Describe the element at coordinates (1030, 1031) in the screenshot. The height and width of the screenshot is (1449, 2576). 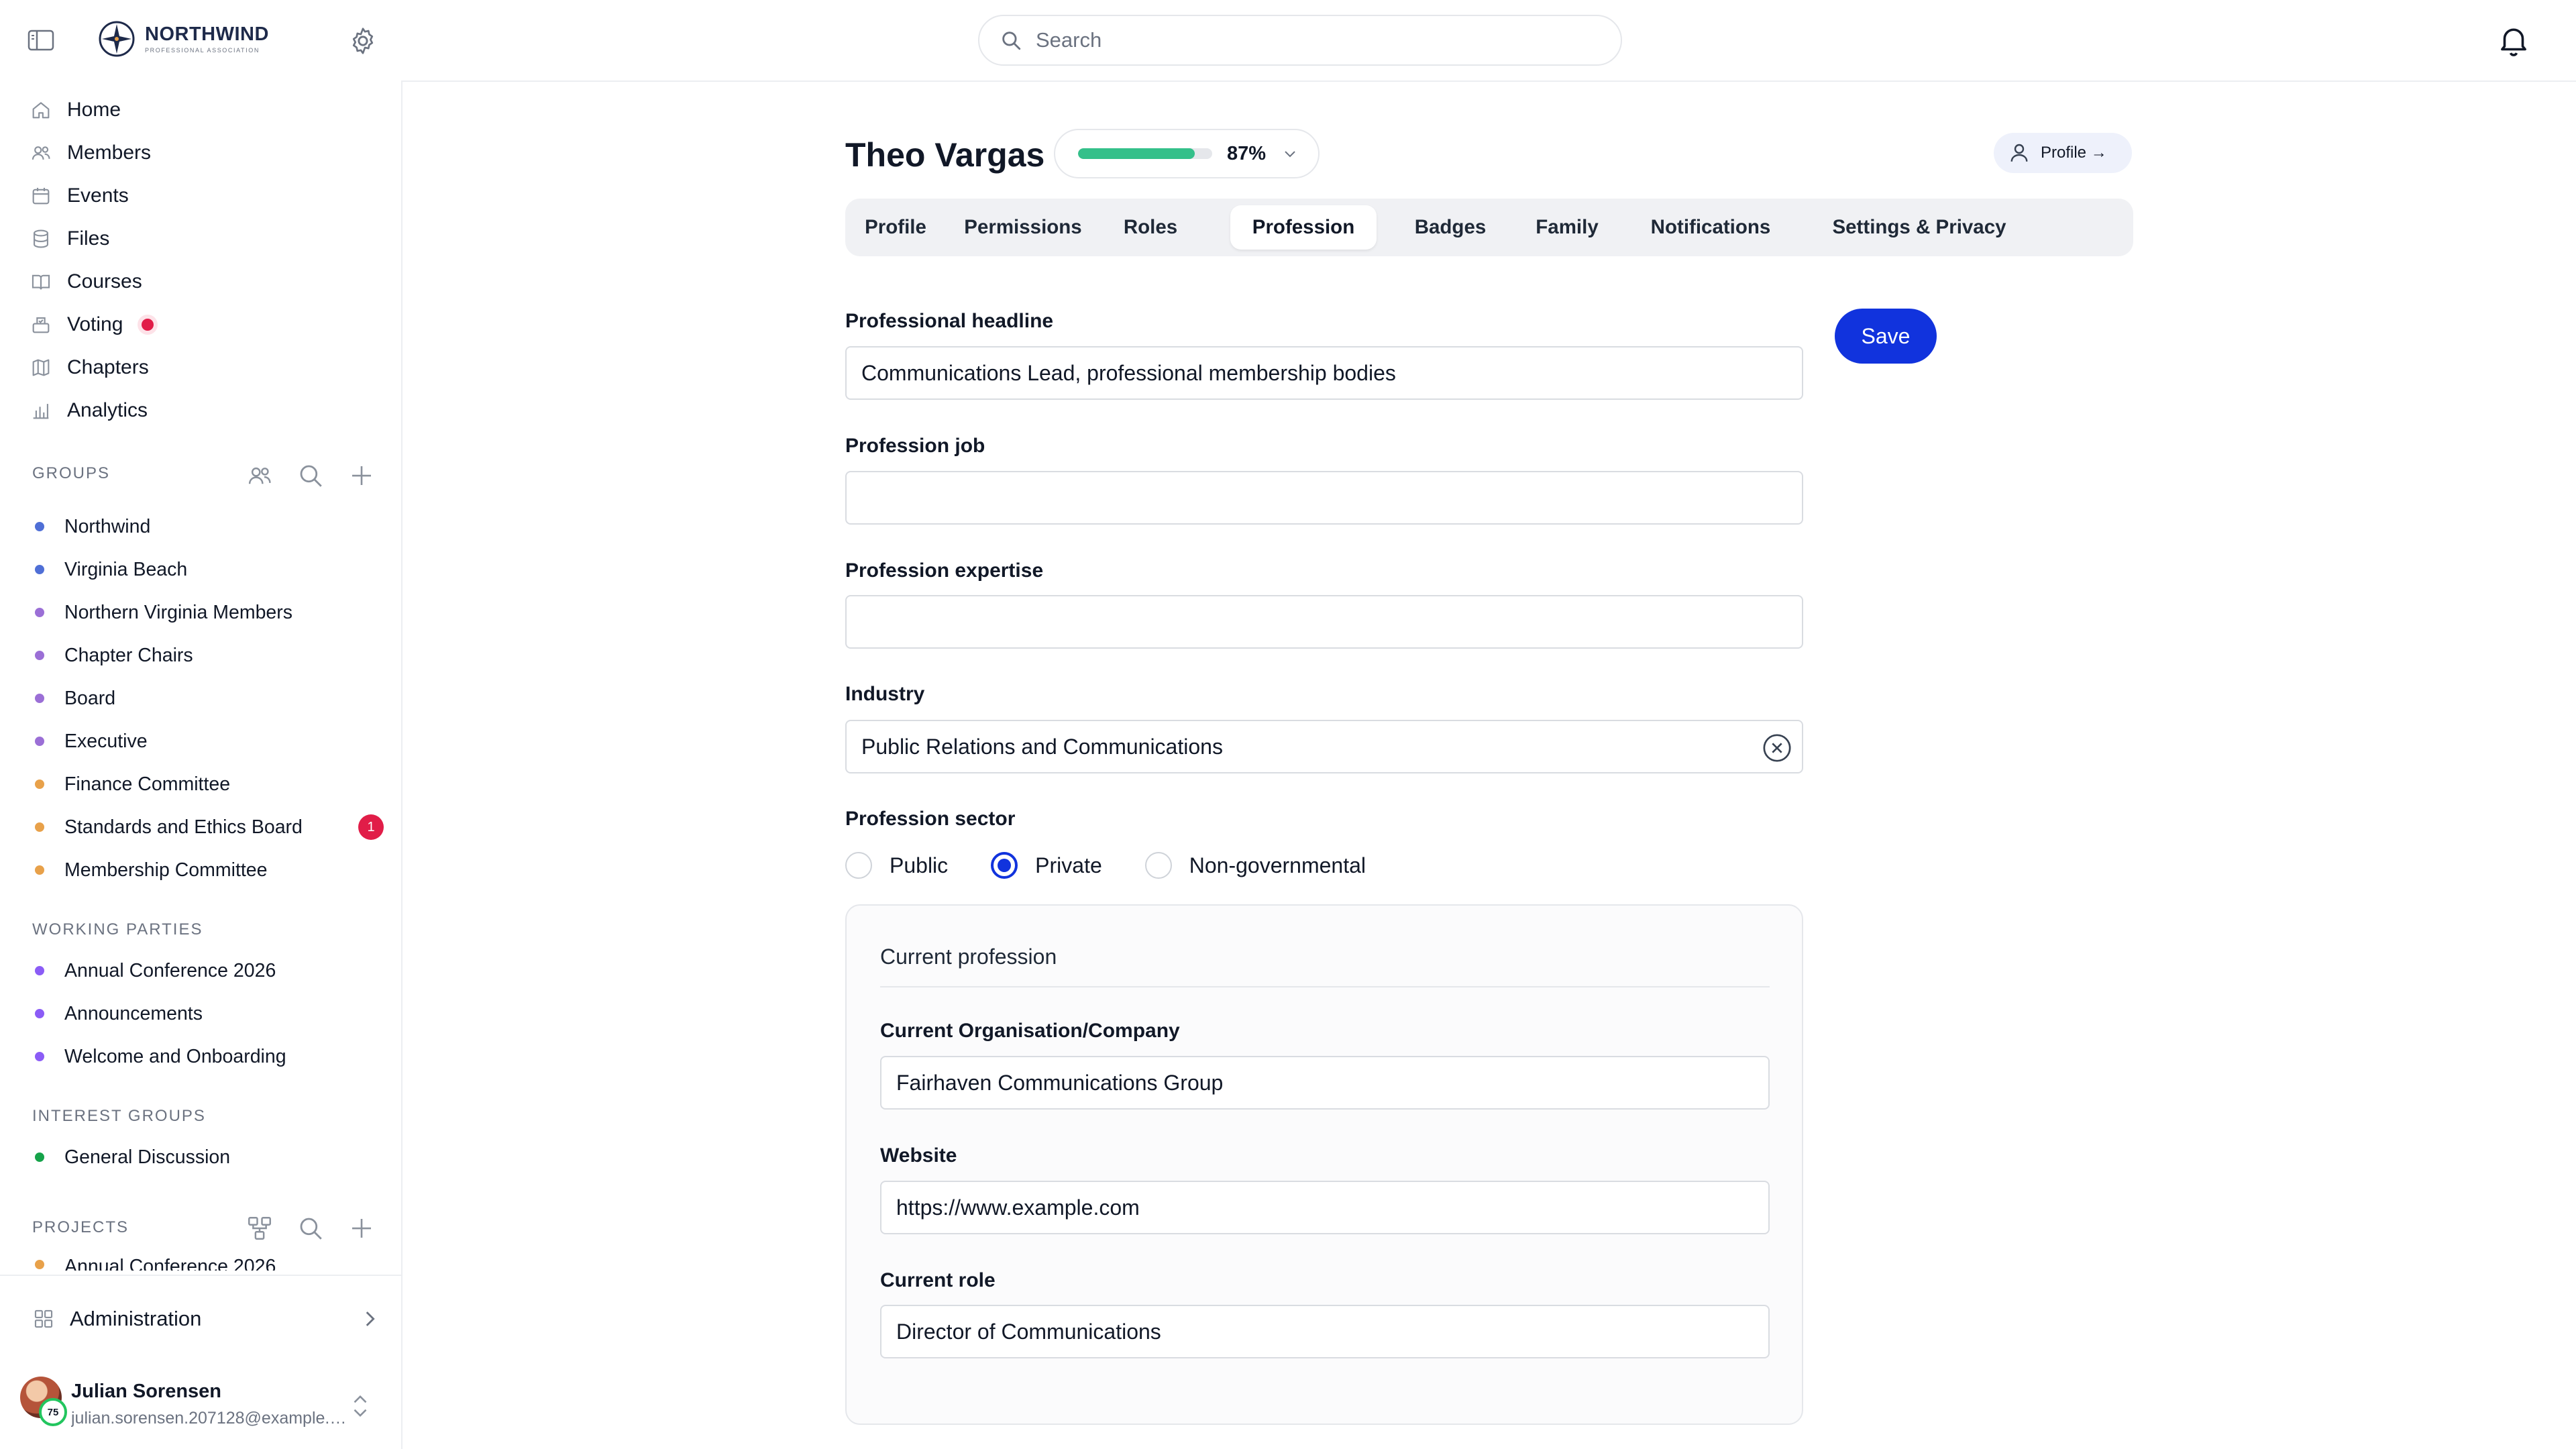
I see `organisation-label: Current Organisation/Company` at that location.